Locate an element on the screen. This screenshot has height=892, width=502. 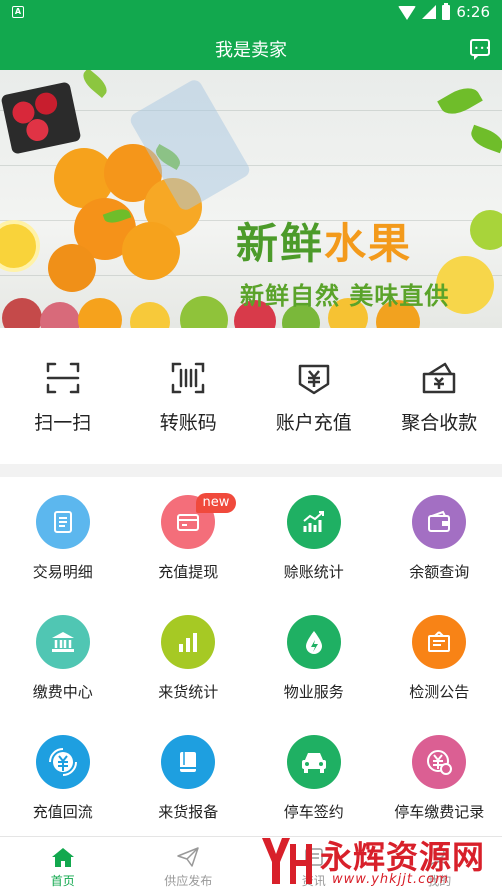
grid-item-label: 缴费中心 is located at coordinates (62, 692).